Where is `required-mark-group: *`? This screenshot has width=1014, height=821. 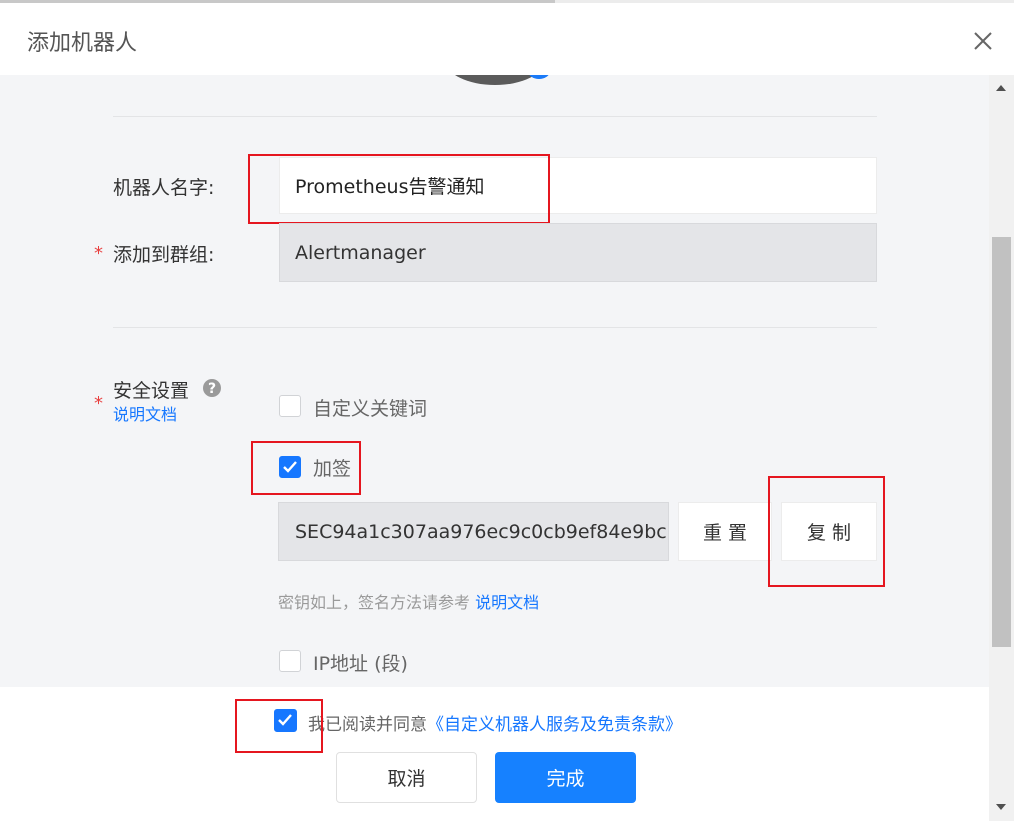 required-mark-group: * is located at coordinates (98, 253).